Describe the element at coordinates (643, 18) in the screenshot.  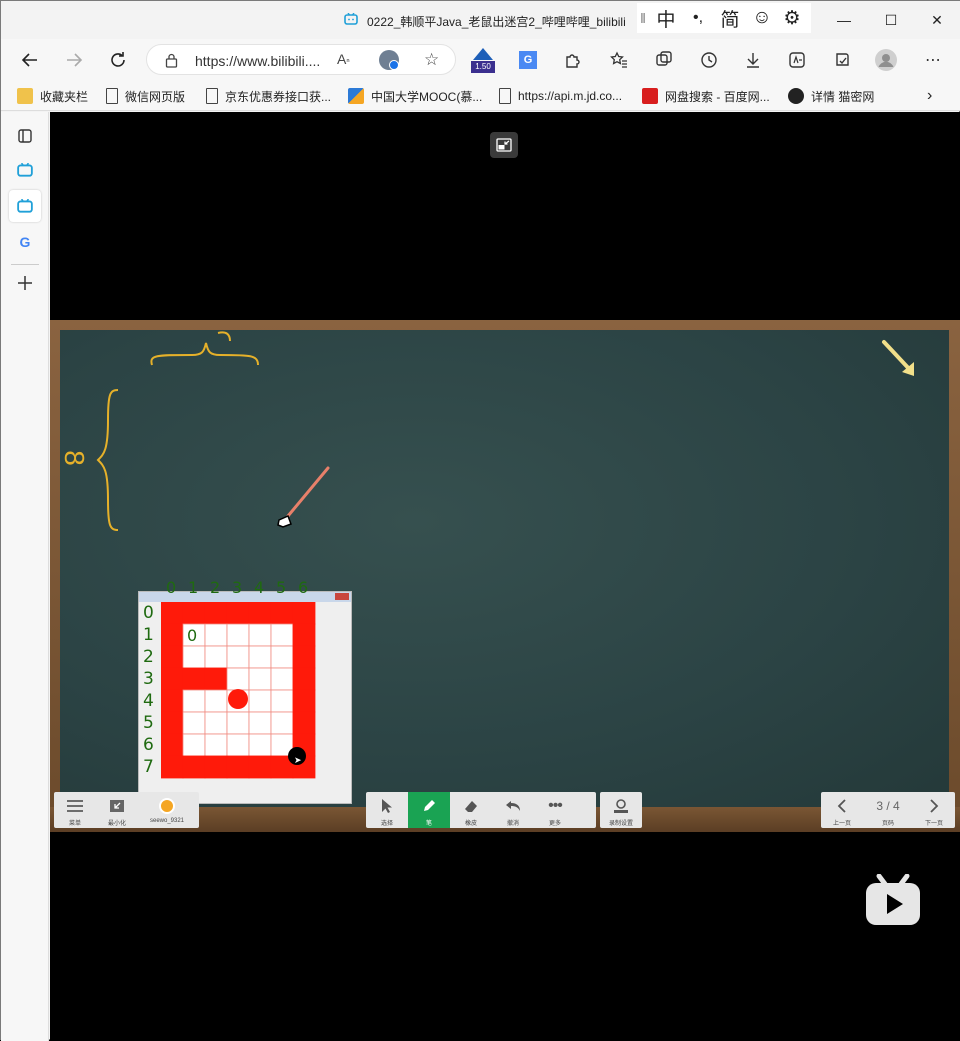
I see `ime-grip-icon: ‖` at that location.